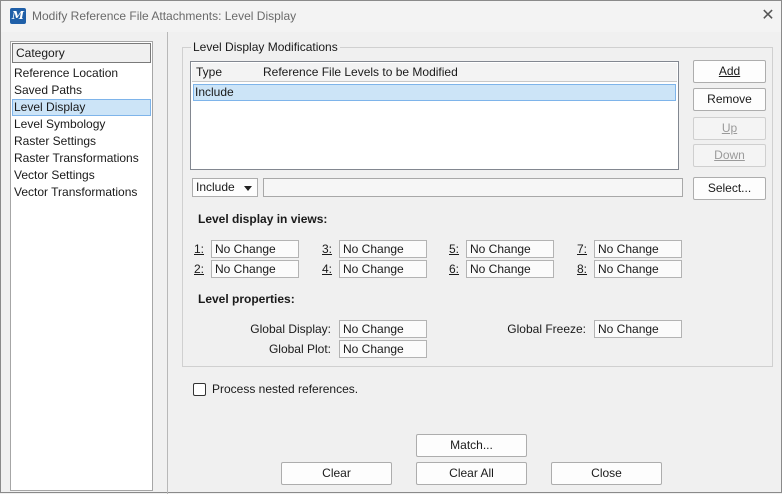 The height and width of the screenshot is (494, 782). I want to click on close-button: Close, so click(606, 473).